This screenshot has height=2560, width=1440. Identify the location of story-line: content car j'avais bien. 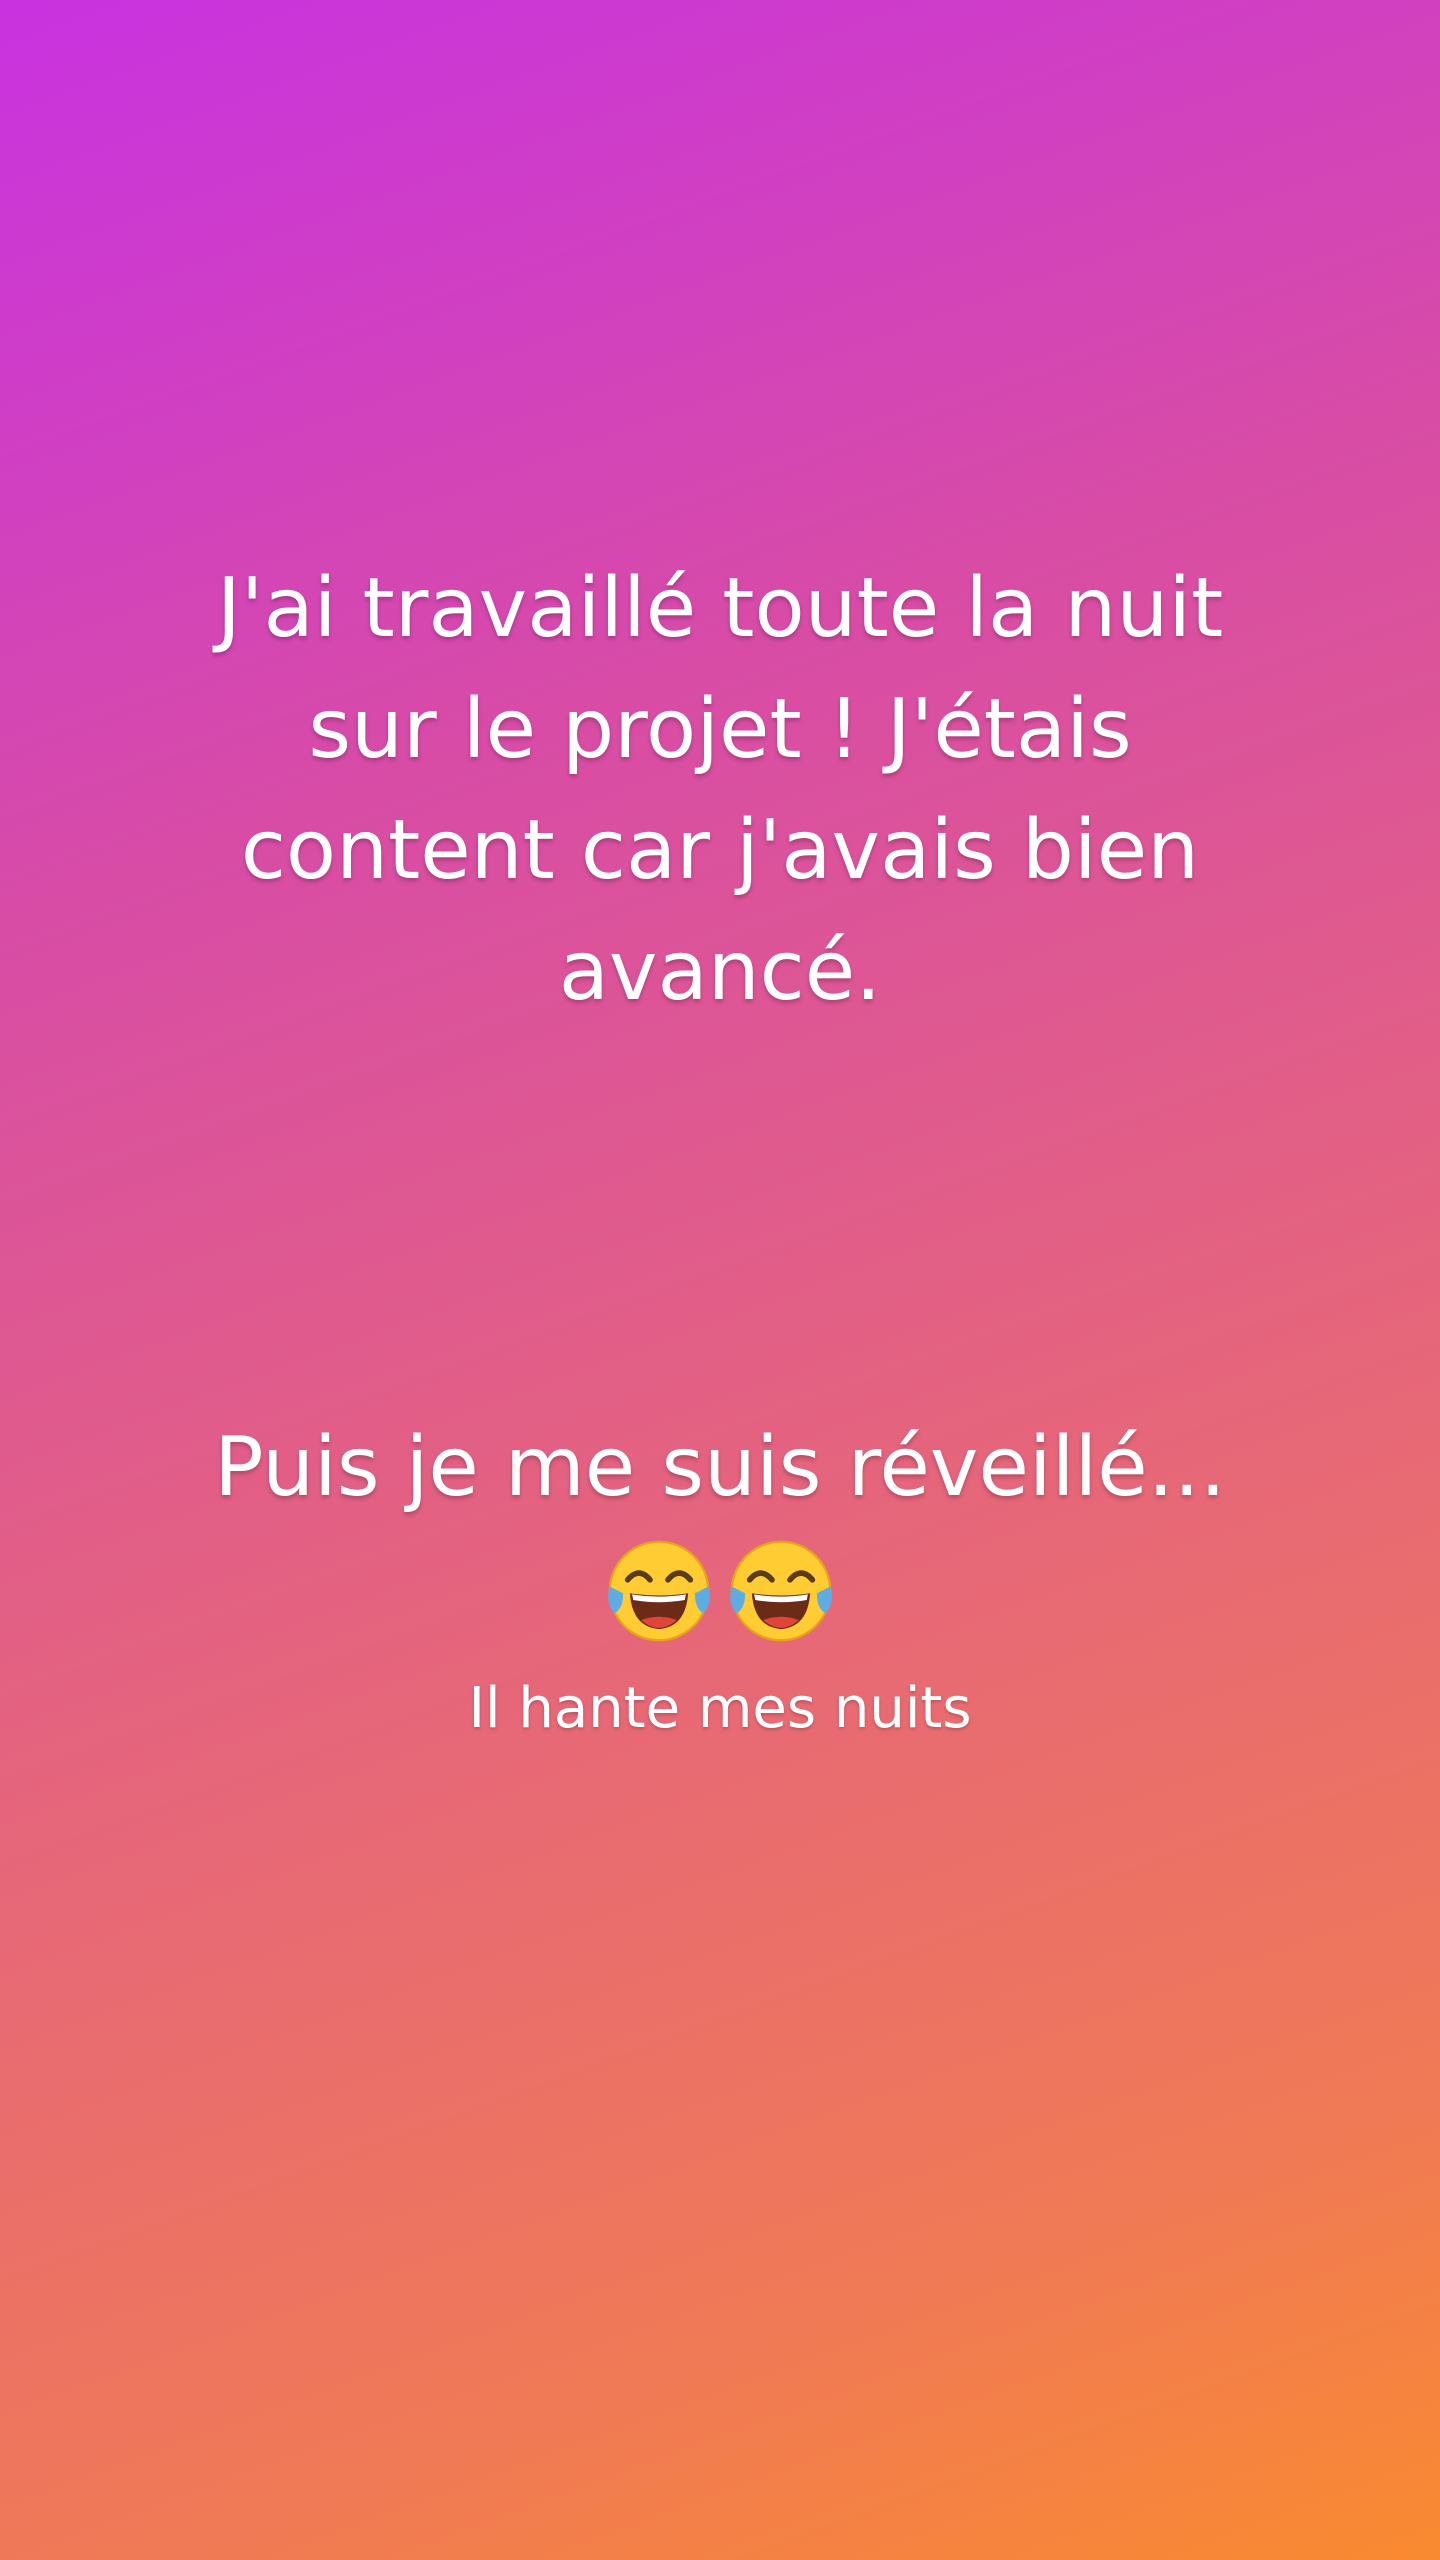
(720, 850).